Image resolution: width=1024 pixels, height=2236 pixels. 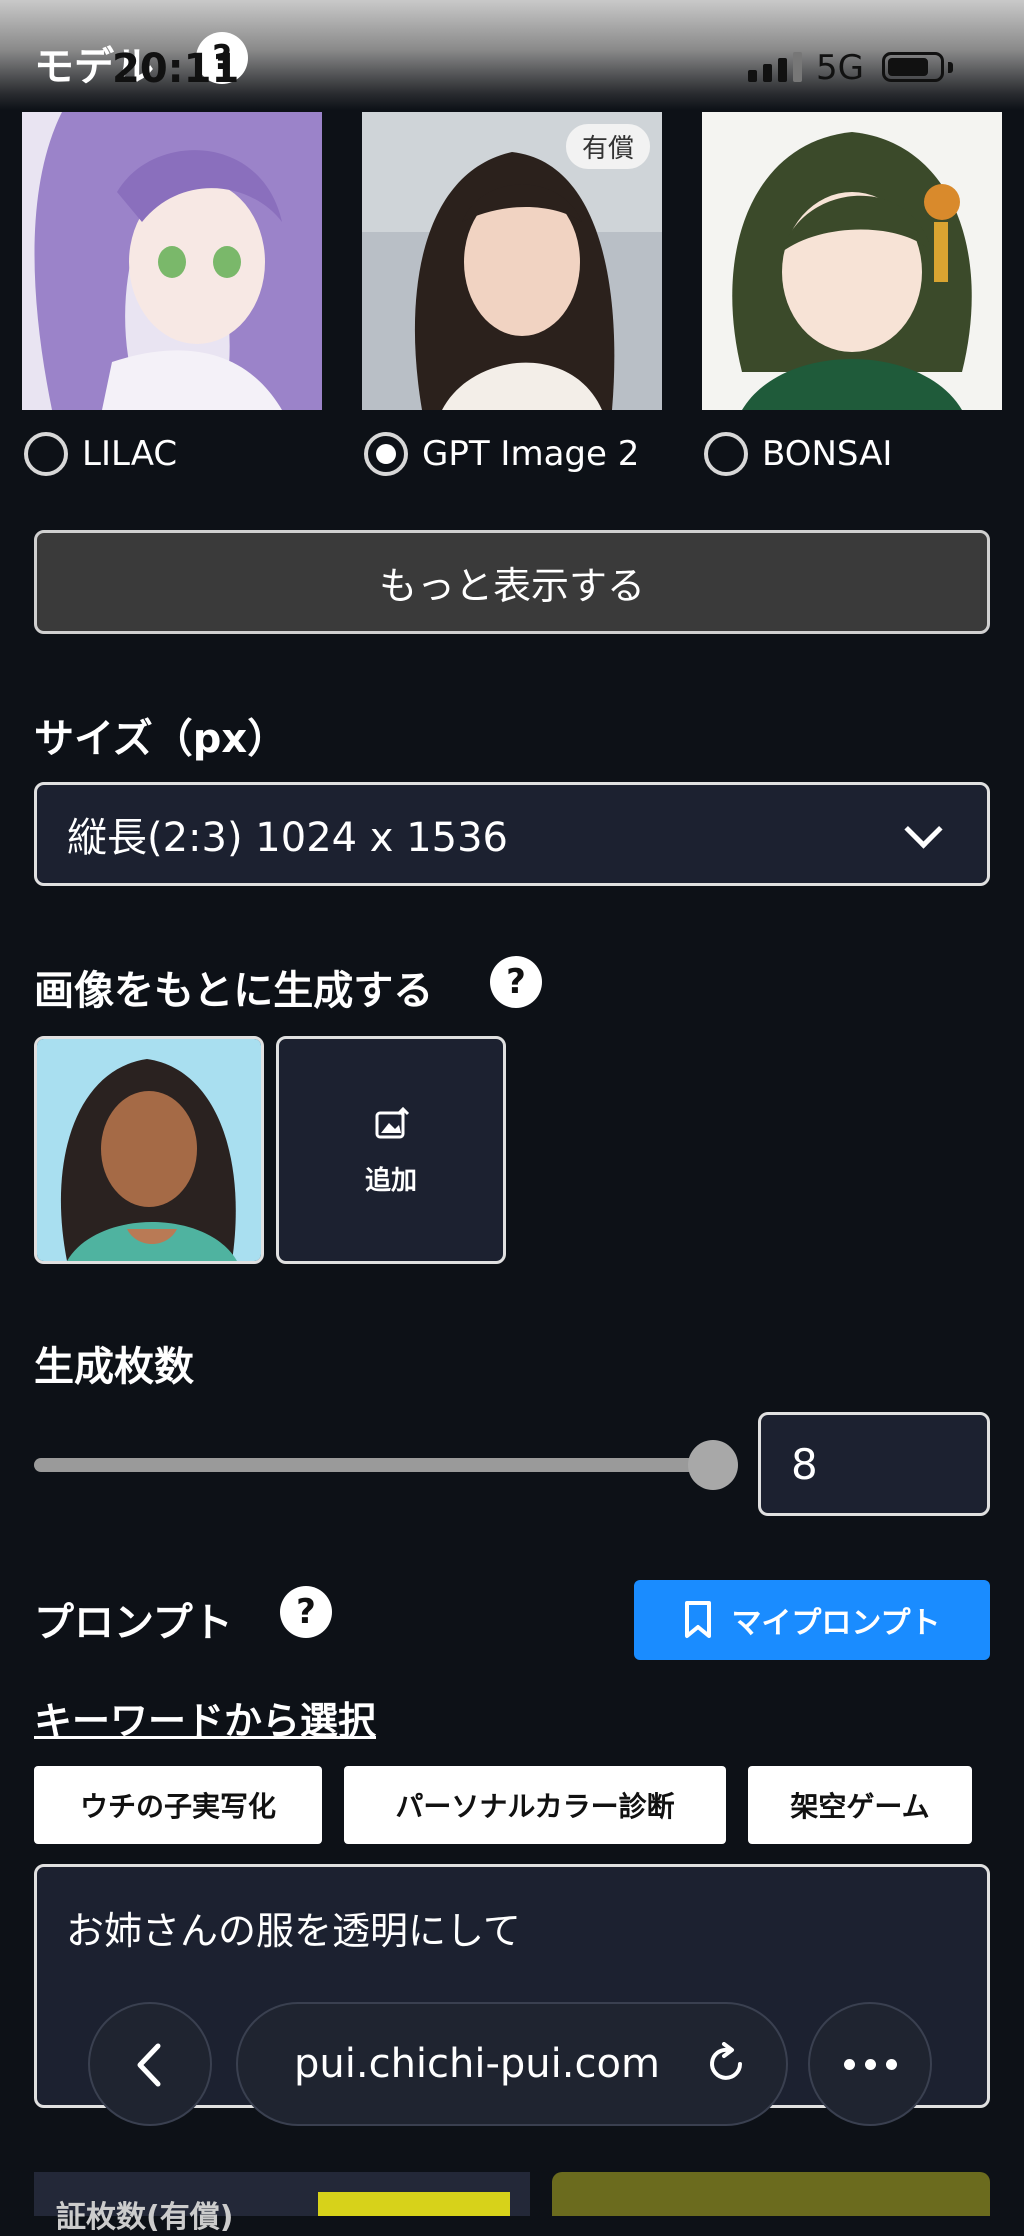 What do you see at coordinates (531, 454) in the screenshot?
I see `model-label-gpt-image-2: GPT Image 2` at bounding box center [531, 454].